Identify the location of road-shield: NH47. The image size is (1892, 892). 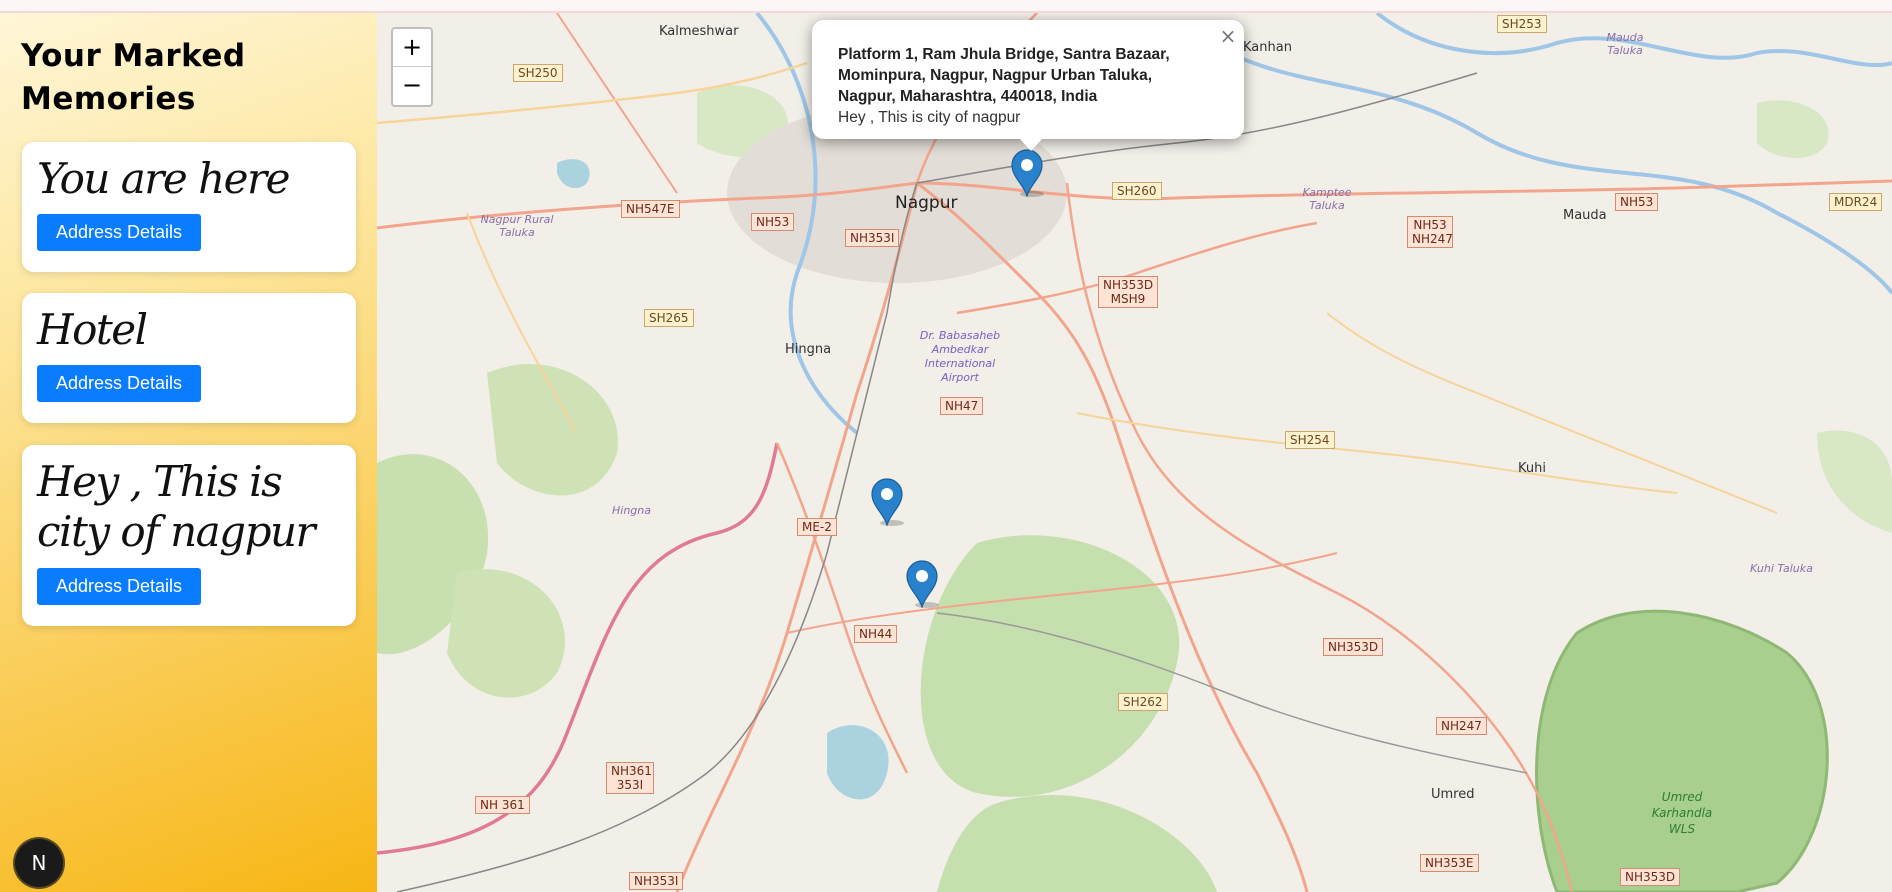
(962, 406).